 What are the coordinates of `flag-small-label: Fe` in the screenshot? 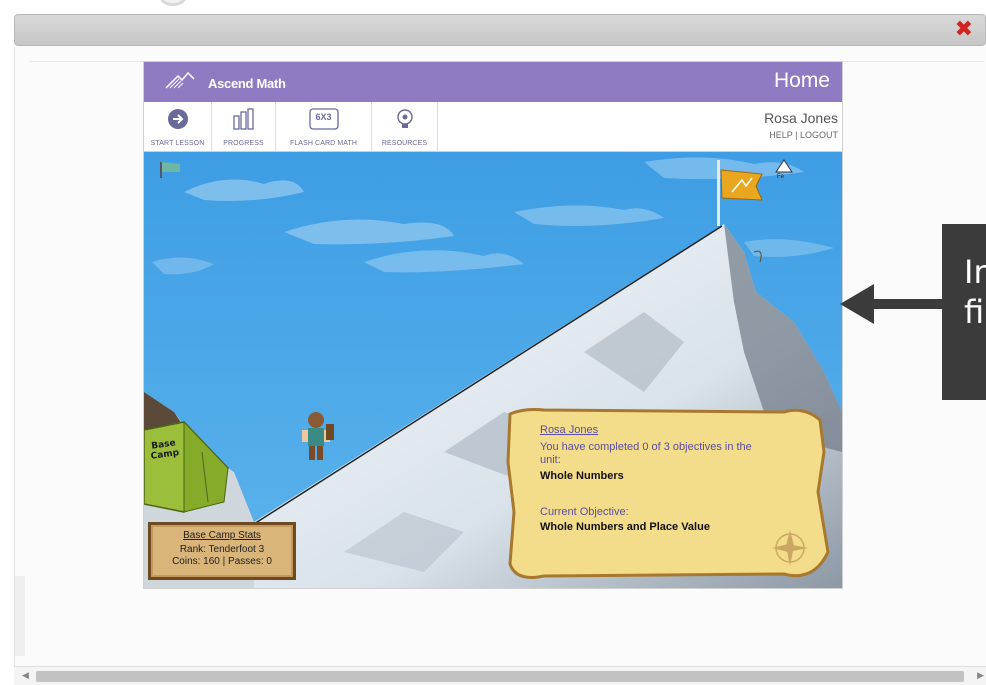 It's located at (781, 177).